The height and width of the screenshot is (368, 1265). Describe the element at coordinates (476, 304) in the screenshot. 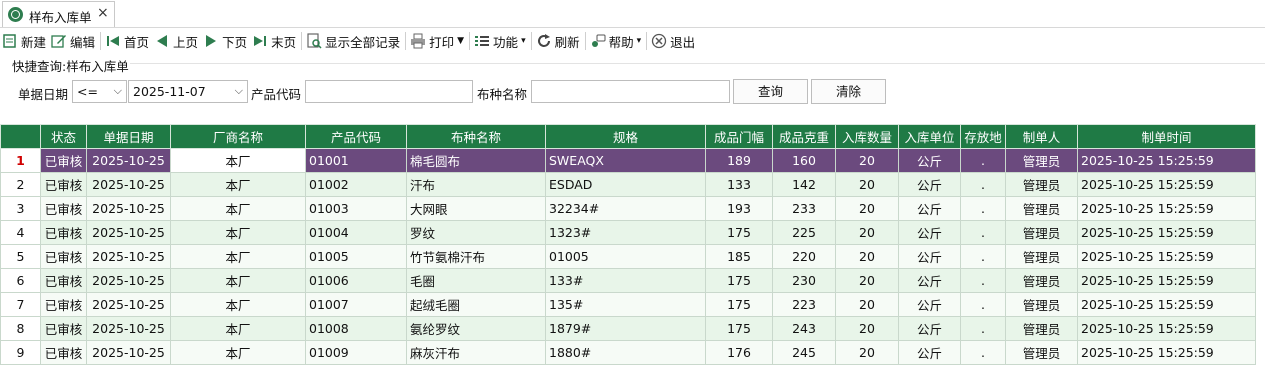

I see `table-cell-name: 起绒毛圈` at that location.